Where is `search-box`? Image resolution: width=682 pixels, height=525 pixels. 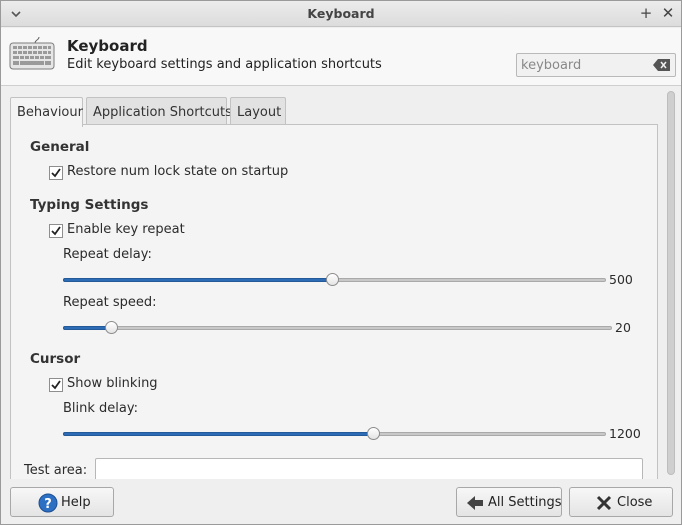 search-box is located at coordinates (596, 65).